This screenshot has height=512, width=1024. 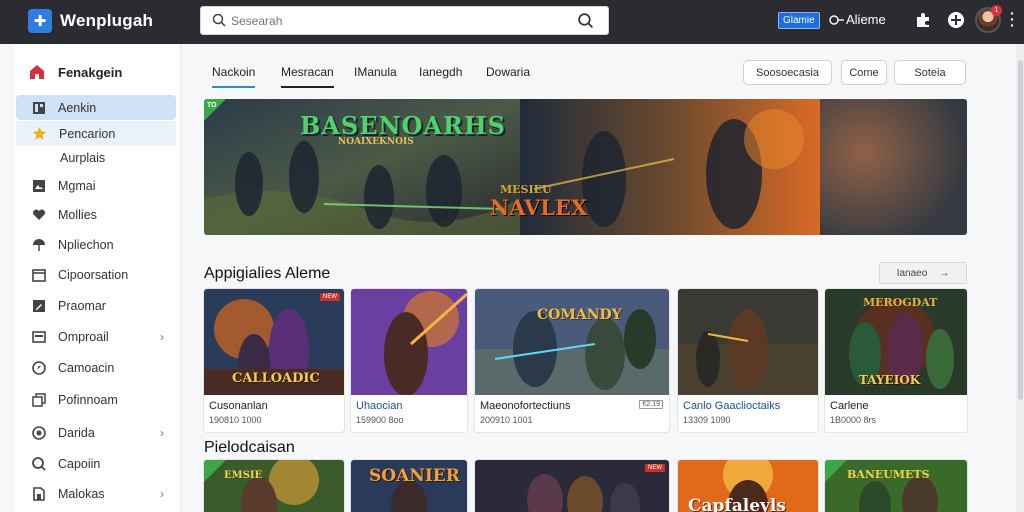 What do you see at coordinates (234, 76) in the screenshot?
I see `tab-nackoin: Nackoin` at bounding box center [234, 76].